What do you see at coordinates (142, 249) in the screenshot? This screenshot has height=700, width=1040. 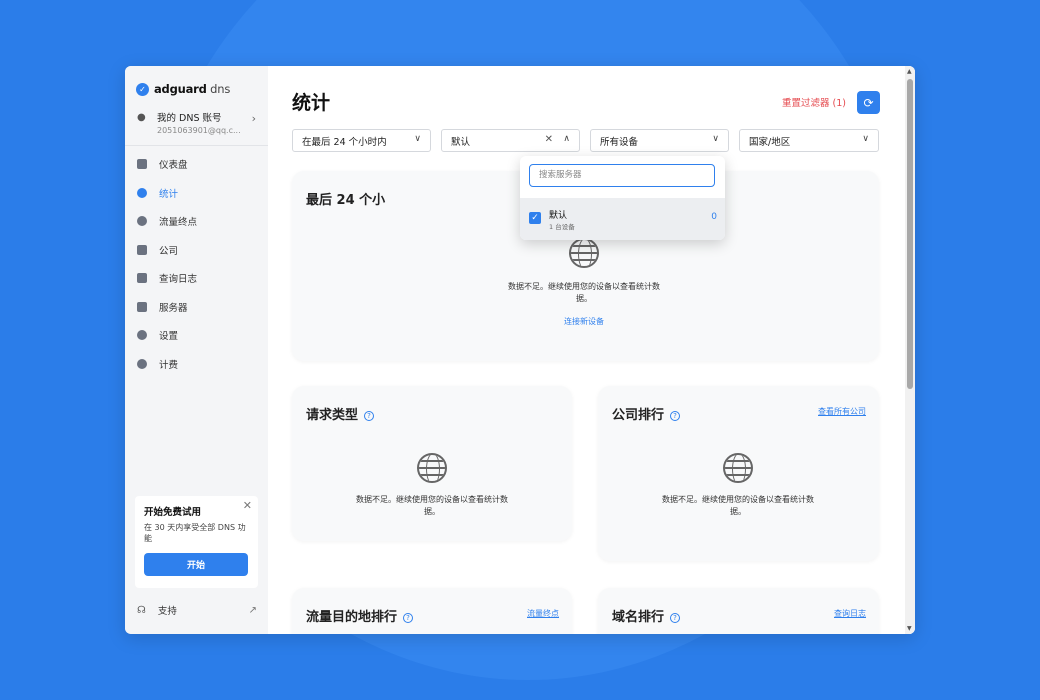 I see `building-icon` at bounding box center [142, 249].